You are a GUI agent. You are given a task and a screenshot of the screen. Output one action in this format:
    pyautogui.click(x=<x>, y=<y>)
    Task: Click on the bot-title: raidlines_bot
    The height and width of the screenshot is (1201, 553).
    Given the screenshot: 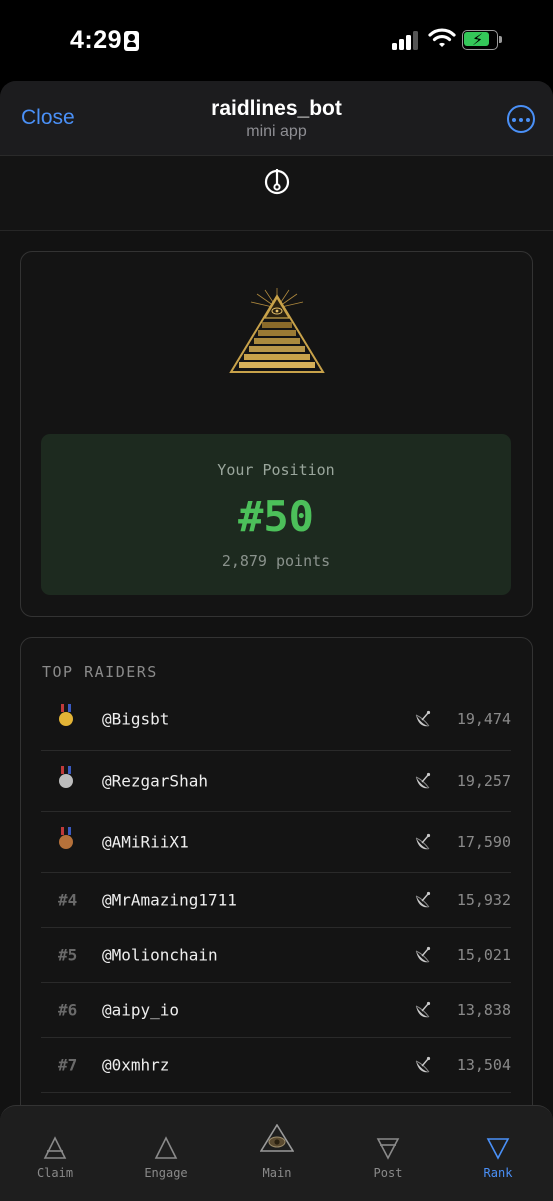 What is the action you would take?
    pyautogui.click(x=276, y=108)
    